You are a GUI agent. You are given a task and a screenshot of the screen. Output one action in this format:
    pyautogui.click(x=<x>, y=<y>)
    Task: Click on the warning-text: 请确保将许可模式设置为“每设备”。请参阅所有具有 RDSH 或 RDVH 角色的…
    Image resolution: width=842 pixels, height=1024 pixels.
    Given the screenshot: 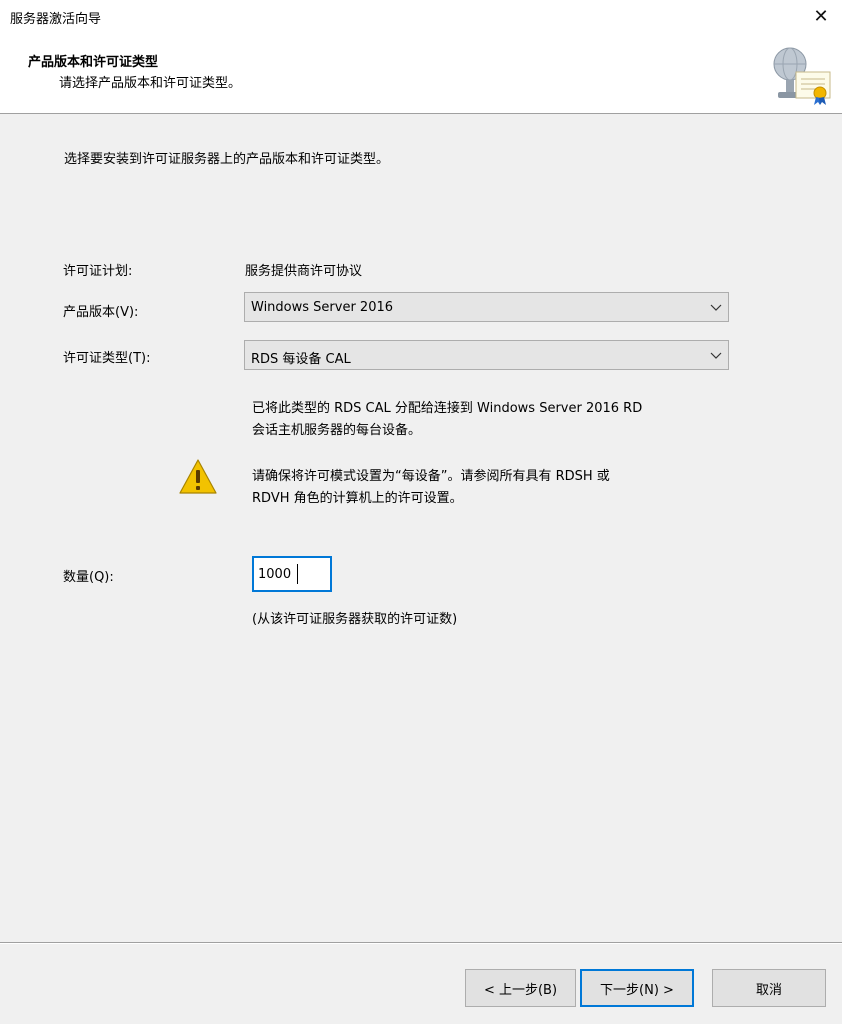 What is the action you would take?
    pyautogui.click(x=502, y=488)
    